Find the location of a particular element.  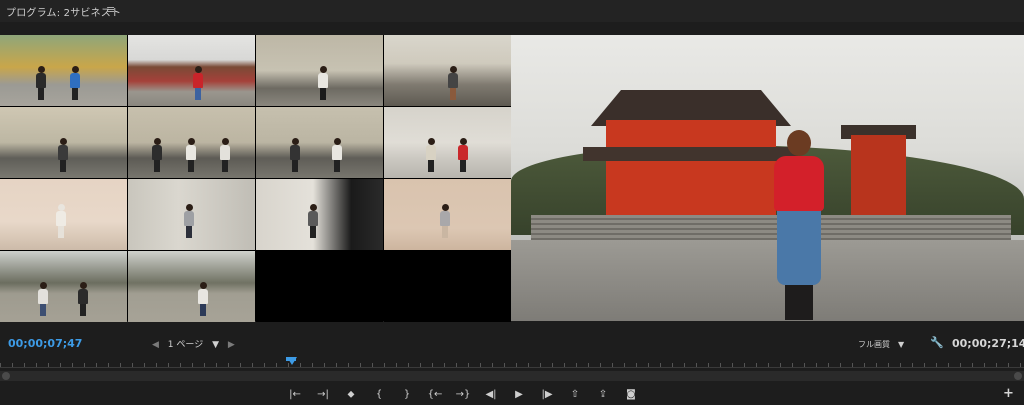

mark-in-button: |← is located at coordinates (295, 394).